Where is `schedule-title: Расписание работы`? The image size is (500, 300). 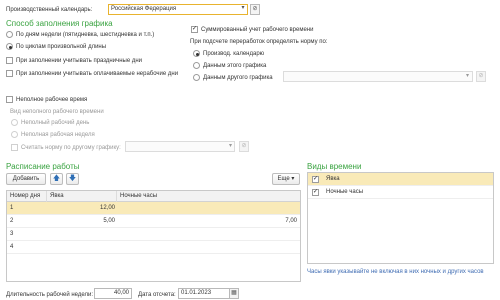 schedule-title: Расписание работы is located at coordinates (43, 166).